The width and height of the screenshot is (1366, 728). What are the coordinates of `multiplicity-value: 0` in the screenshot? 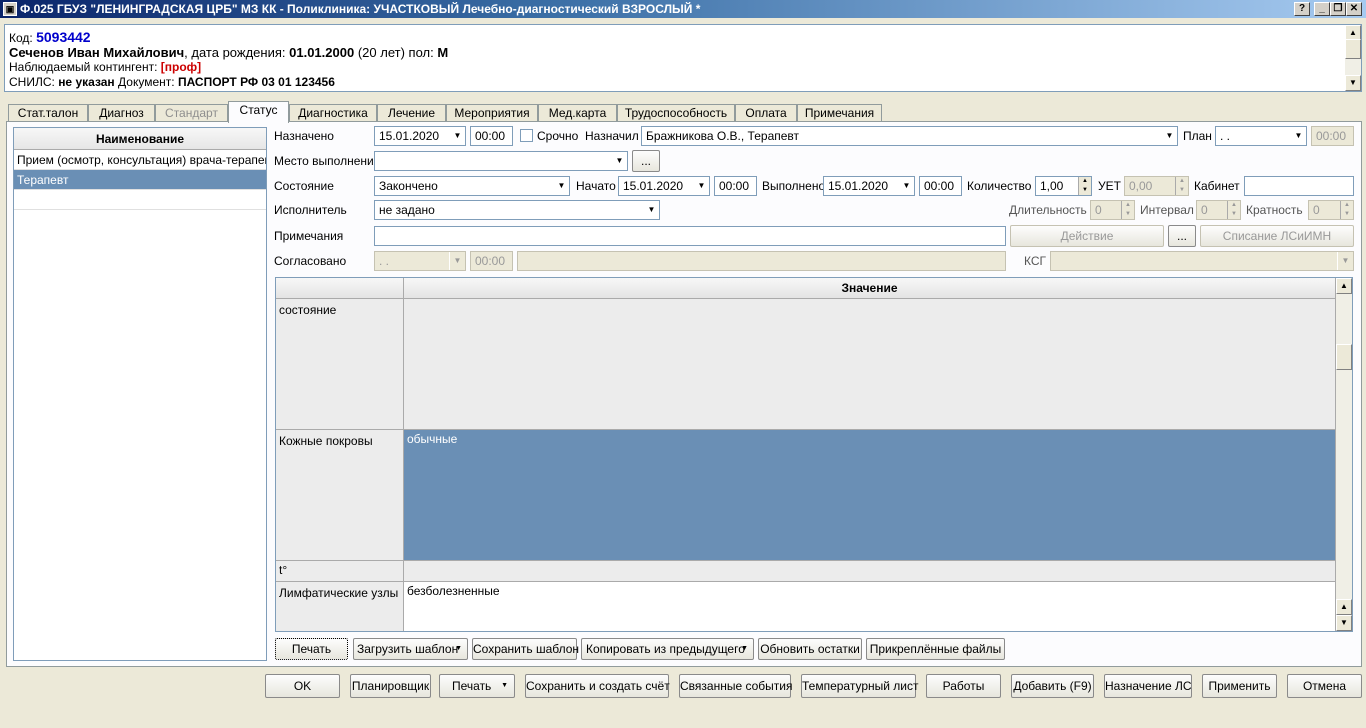 It's located at (1316, 210).